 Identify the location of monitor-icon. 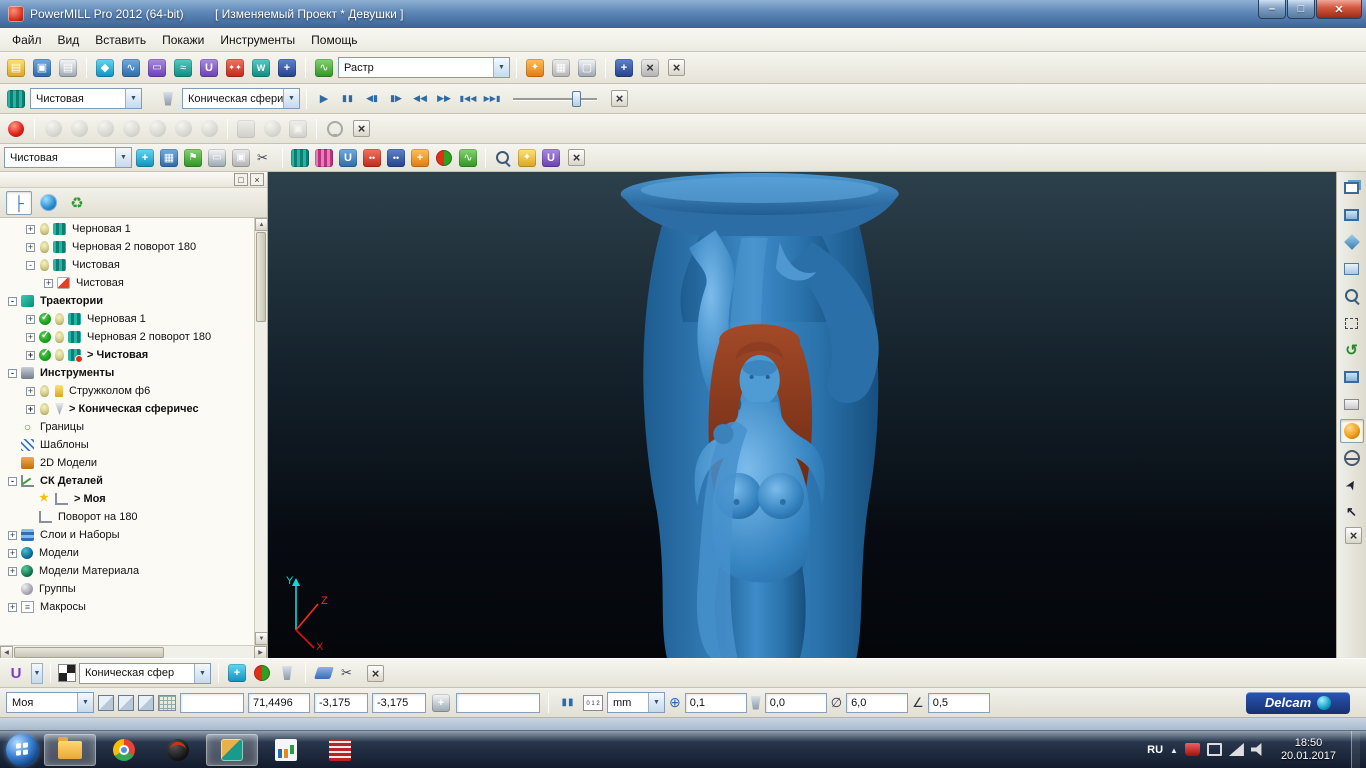
(587, 68).